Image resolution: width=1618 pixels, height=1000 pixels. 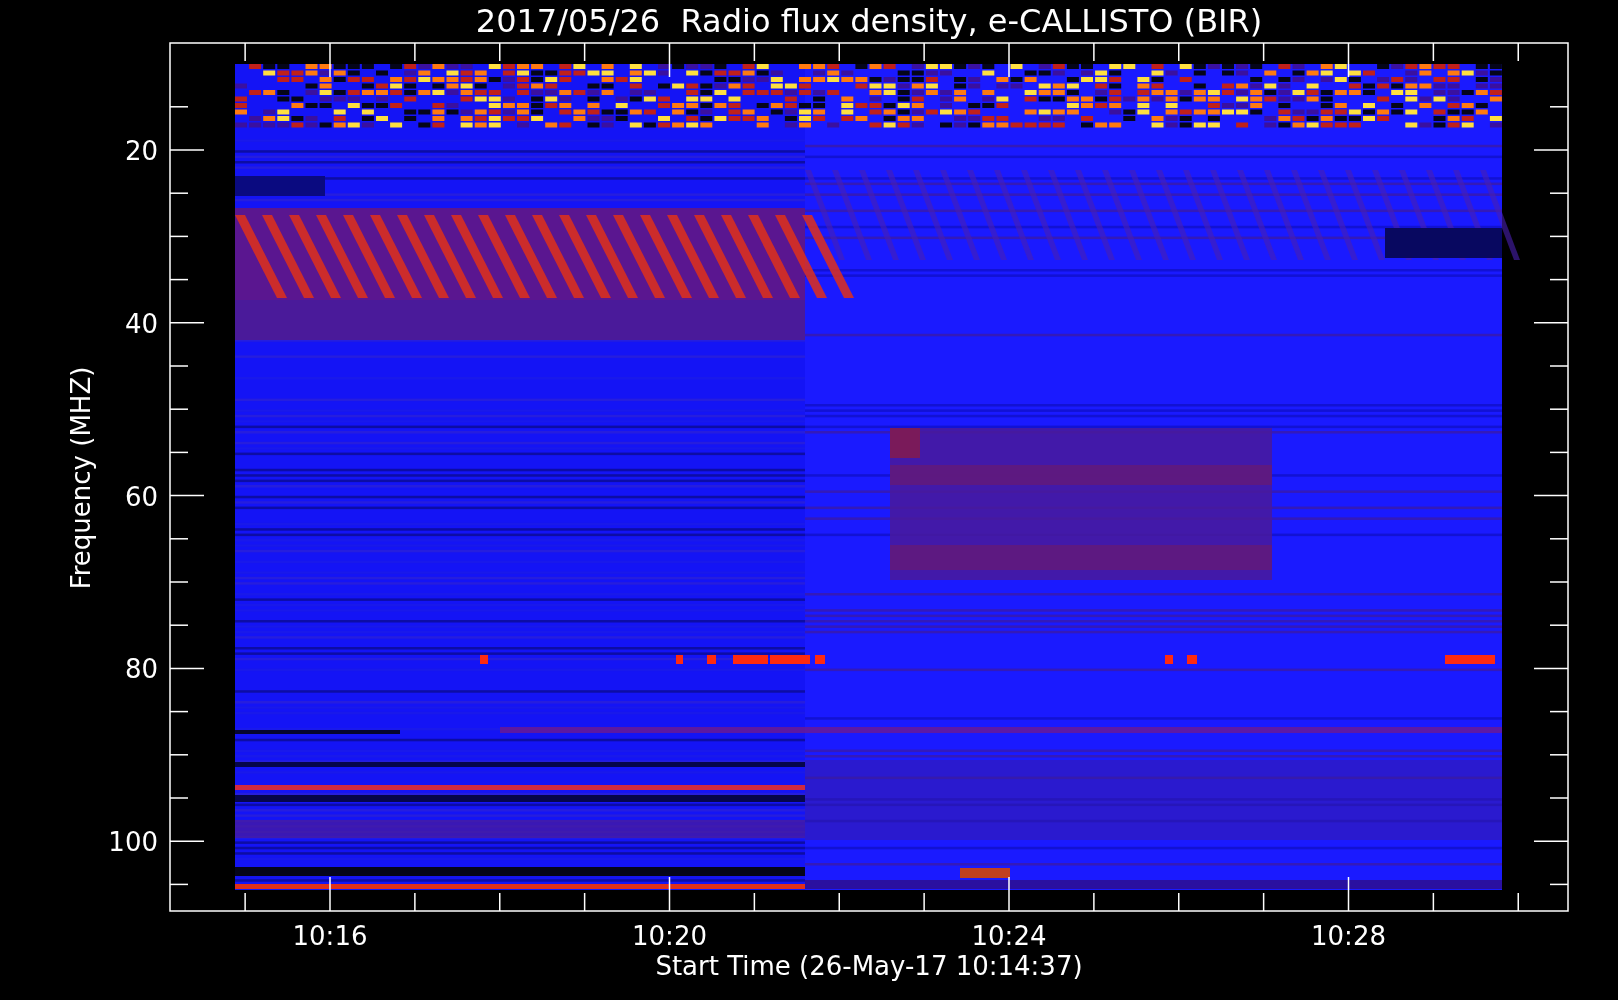 I want to click on y-axis-label: Frequency (MHZ), so click(x=81, y=478).